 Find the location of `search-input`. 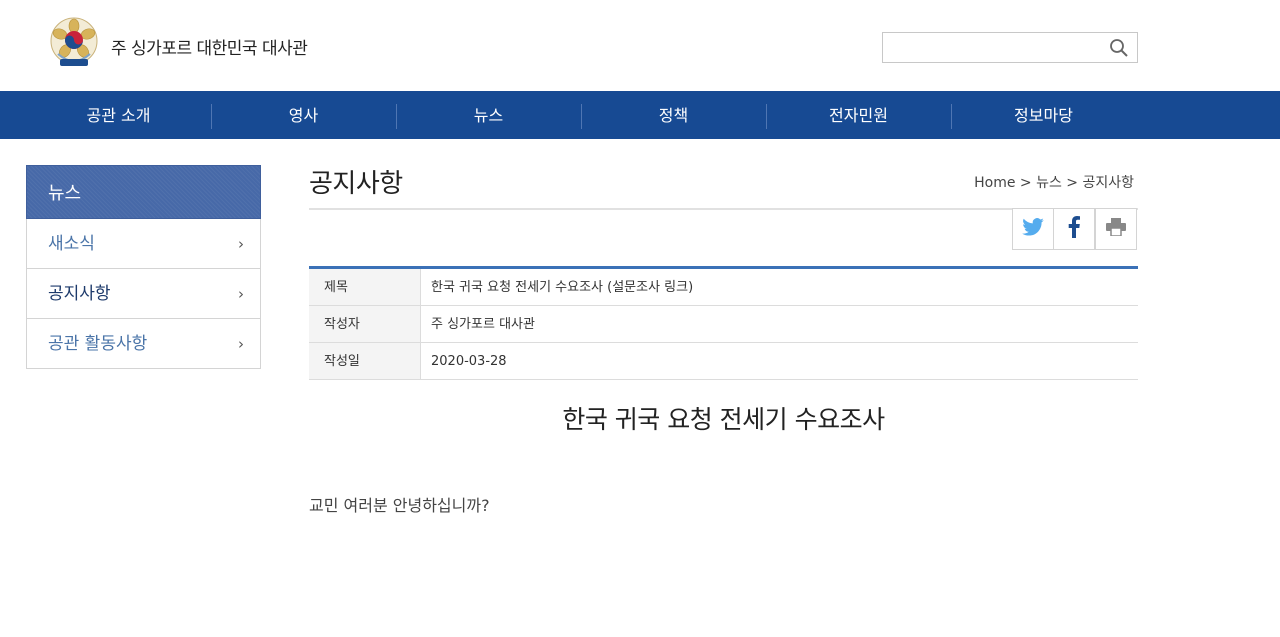

search-input is located at coordinates (993, 47).